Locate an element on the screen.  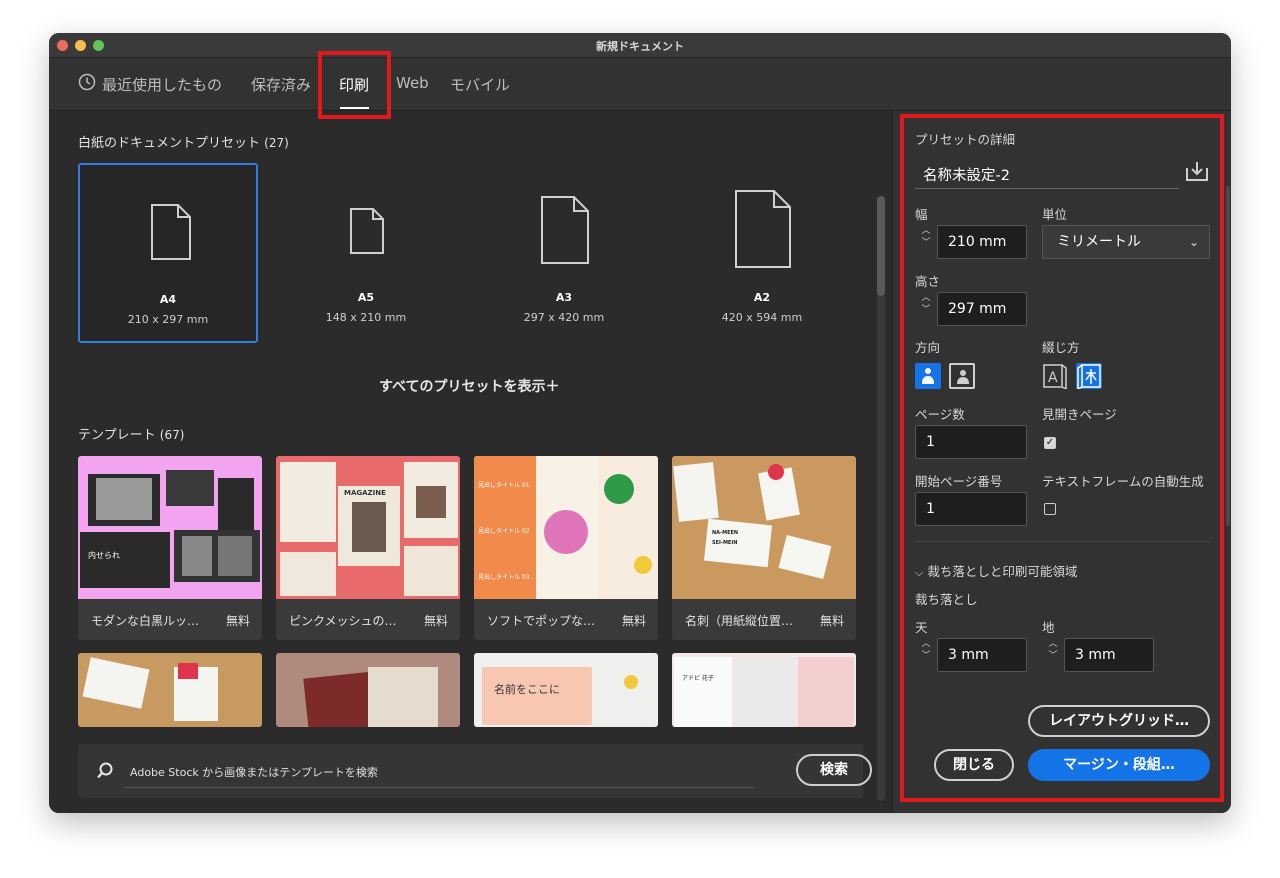
preset-dims: 297 x 420 mm is located at coordinates (564, 317).